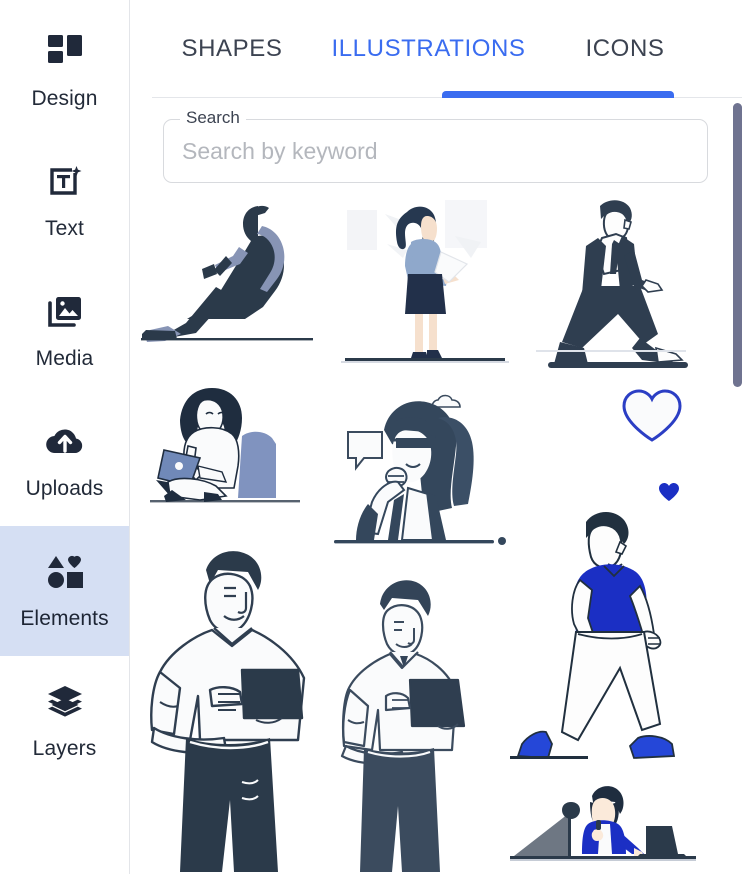 This screenshot has height=874, width=750. What do you see at coordinates (737, 245) in the screenshot?
I see `results-scrollbar-thumb` at bounding box center [737, 245].